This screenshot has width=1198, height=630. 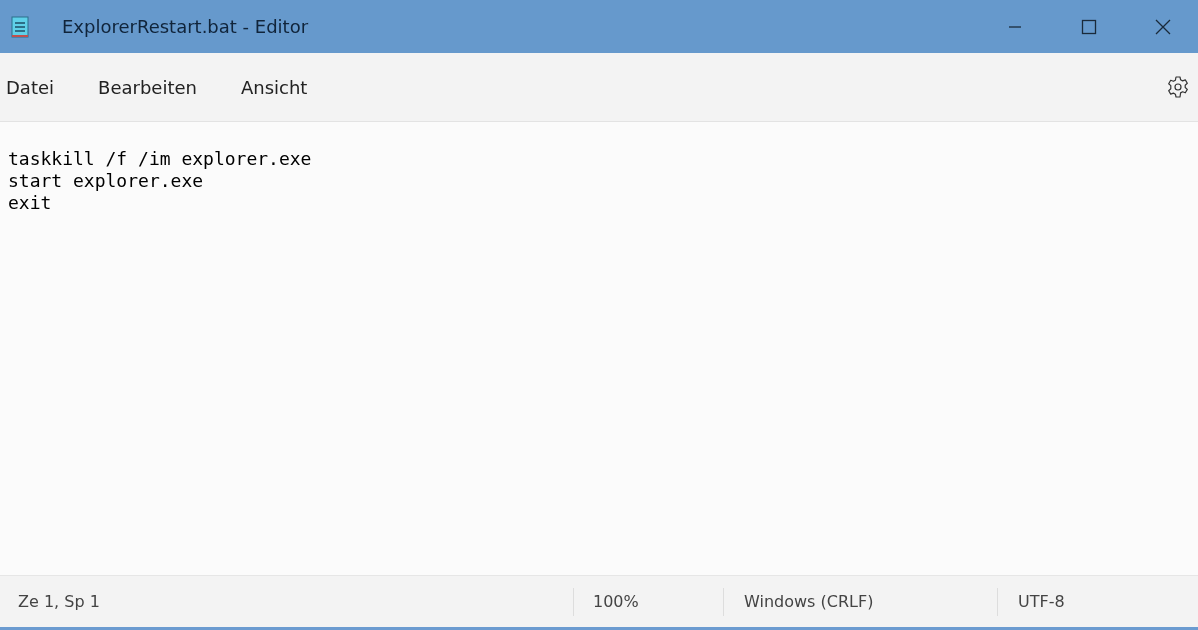 What do you see at coordinates (185, 26) in the screenshot?
I see `window-title: ExplorerRestart.bat - Editor` at bounding box center [185, 26].